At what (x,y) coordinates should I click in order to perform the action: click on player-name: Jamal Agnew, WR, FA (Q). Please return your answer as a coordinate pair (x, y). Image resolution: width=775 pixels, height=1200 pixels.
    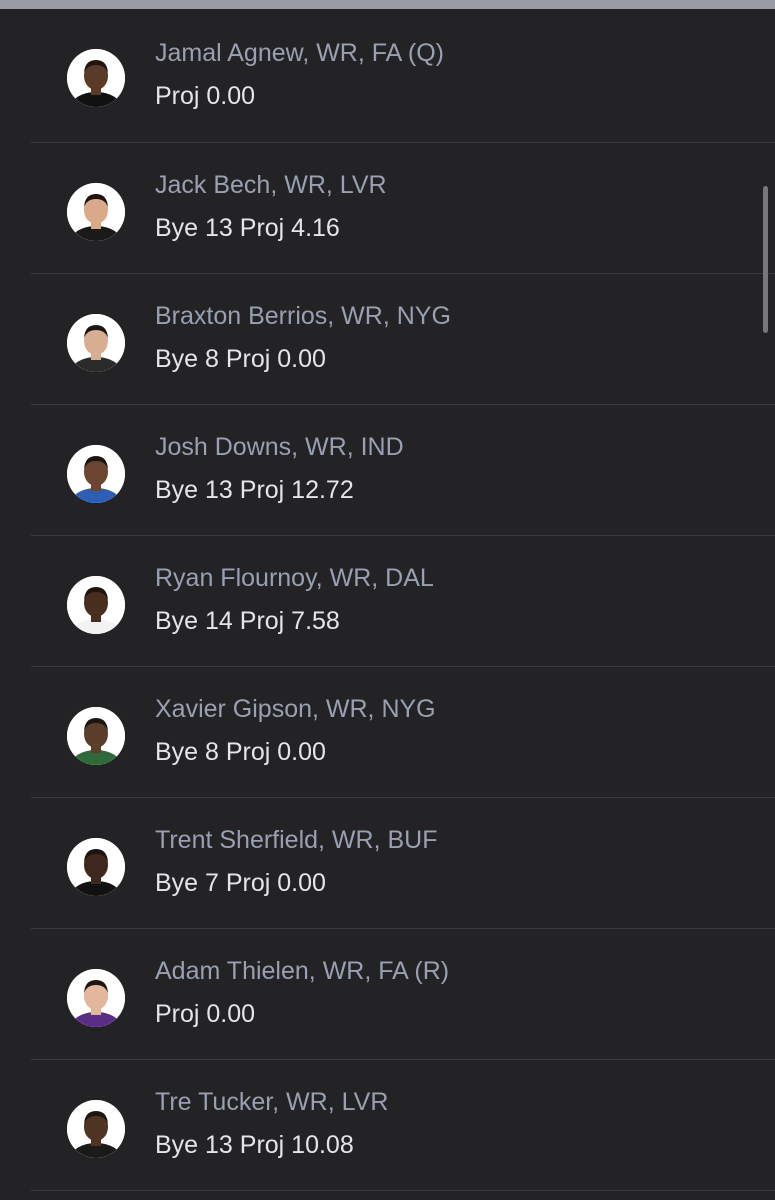
    Looking at the image, I should click on (299, 53).